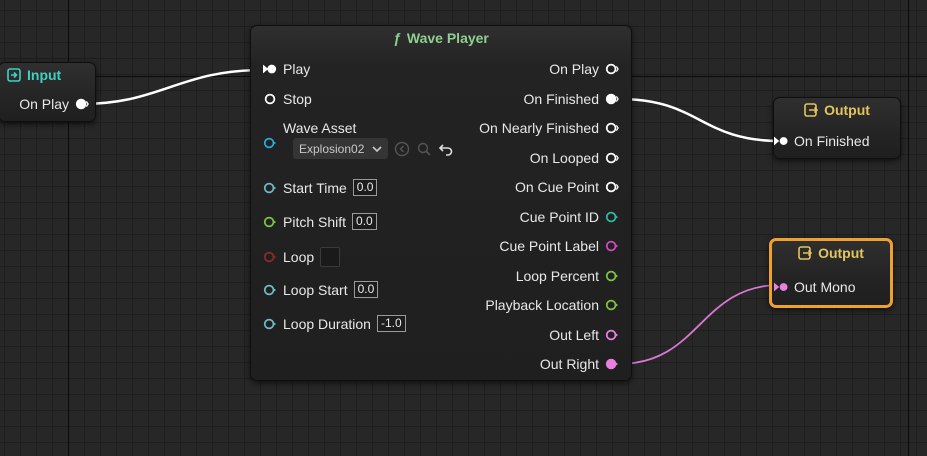 This screenshot has height=456, width=927. I want to click on bool-pin, so click(270, 257).